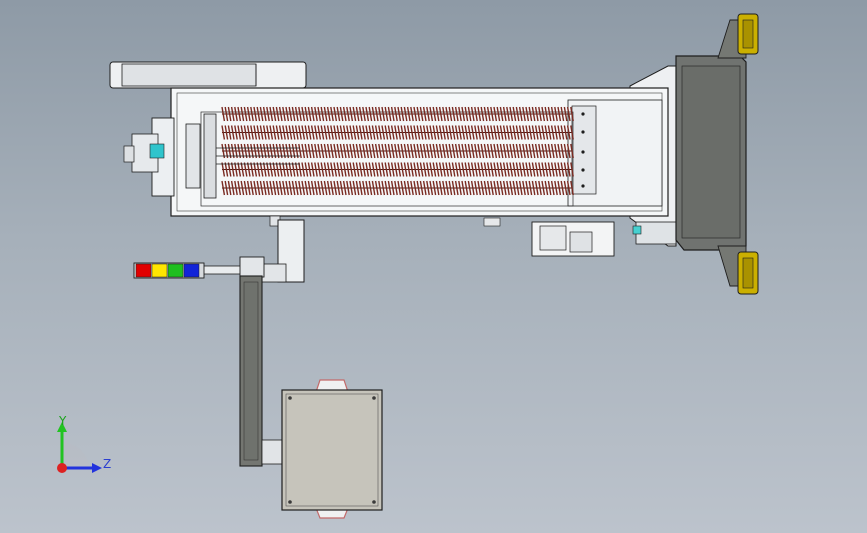 This screenshot has width=867, height=533. I want to click on junction-box, so click(549, 237).